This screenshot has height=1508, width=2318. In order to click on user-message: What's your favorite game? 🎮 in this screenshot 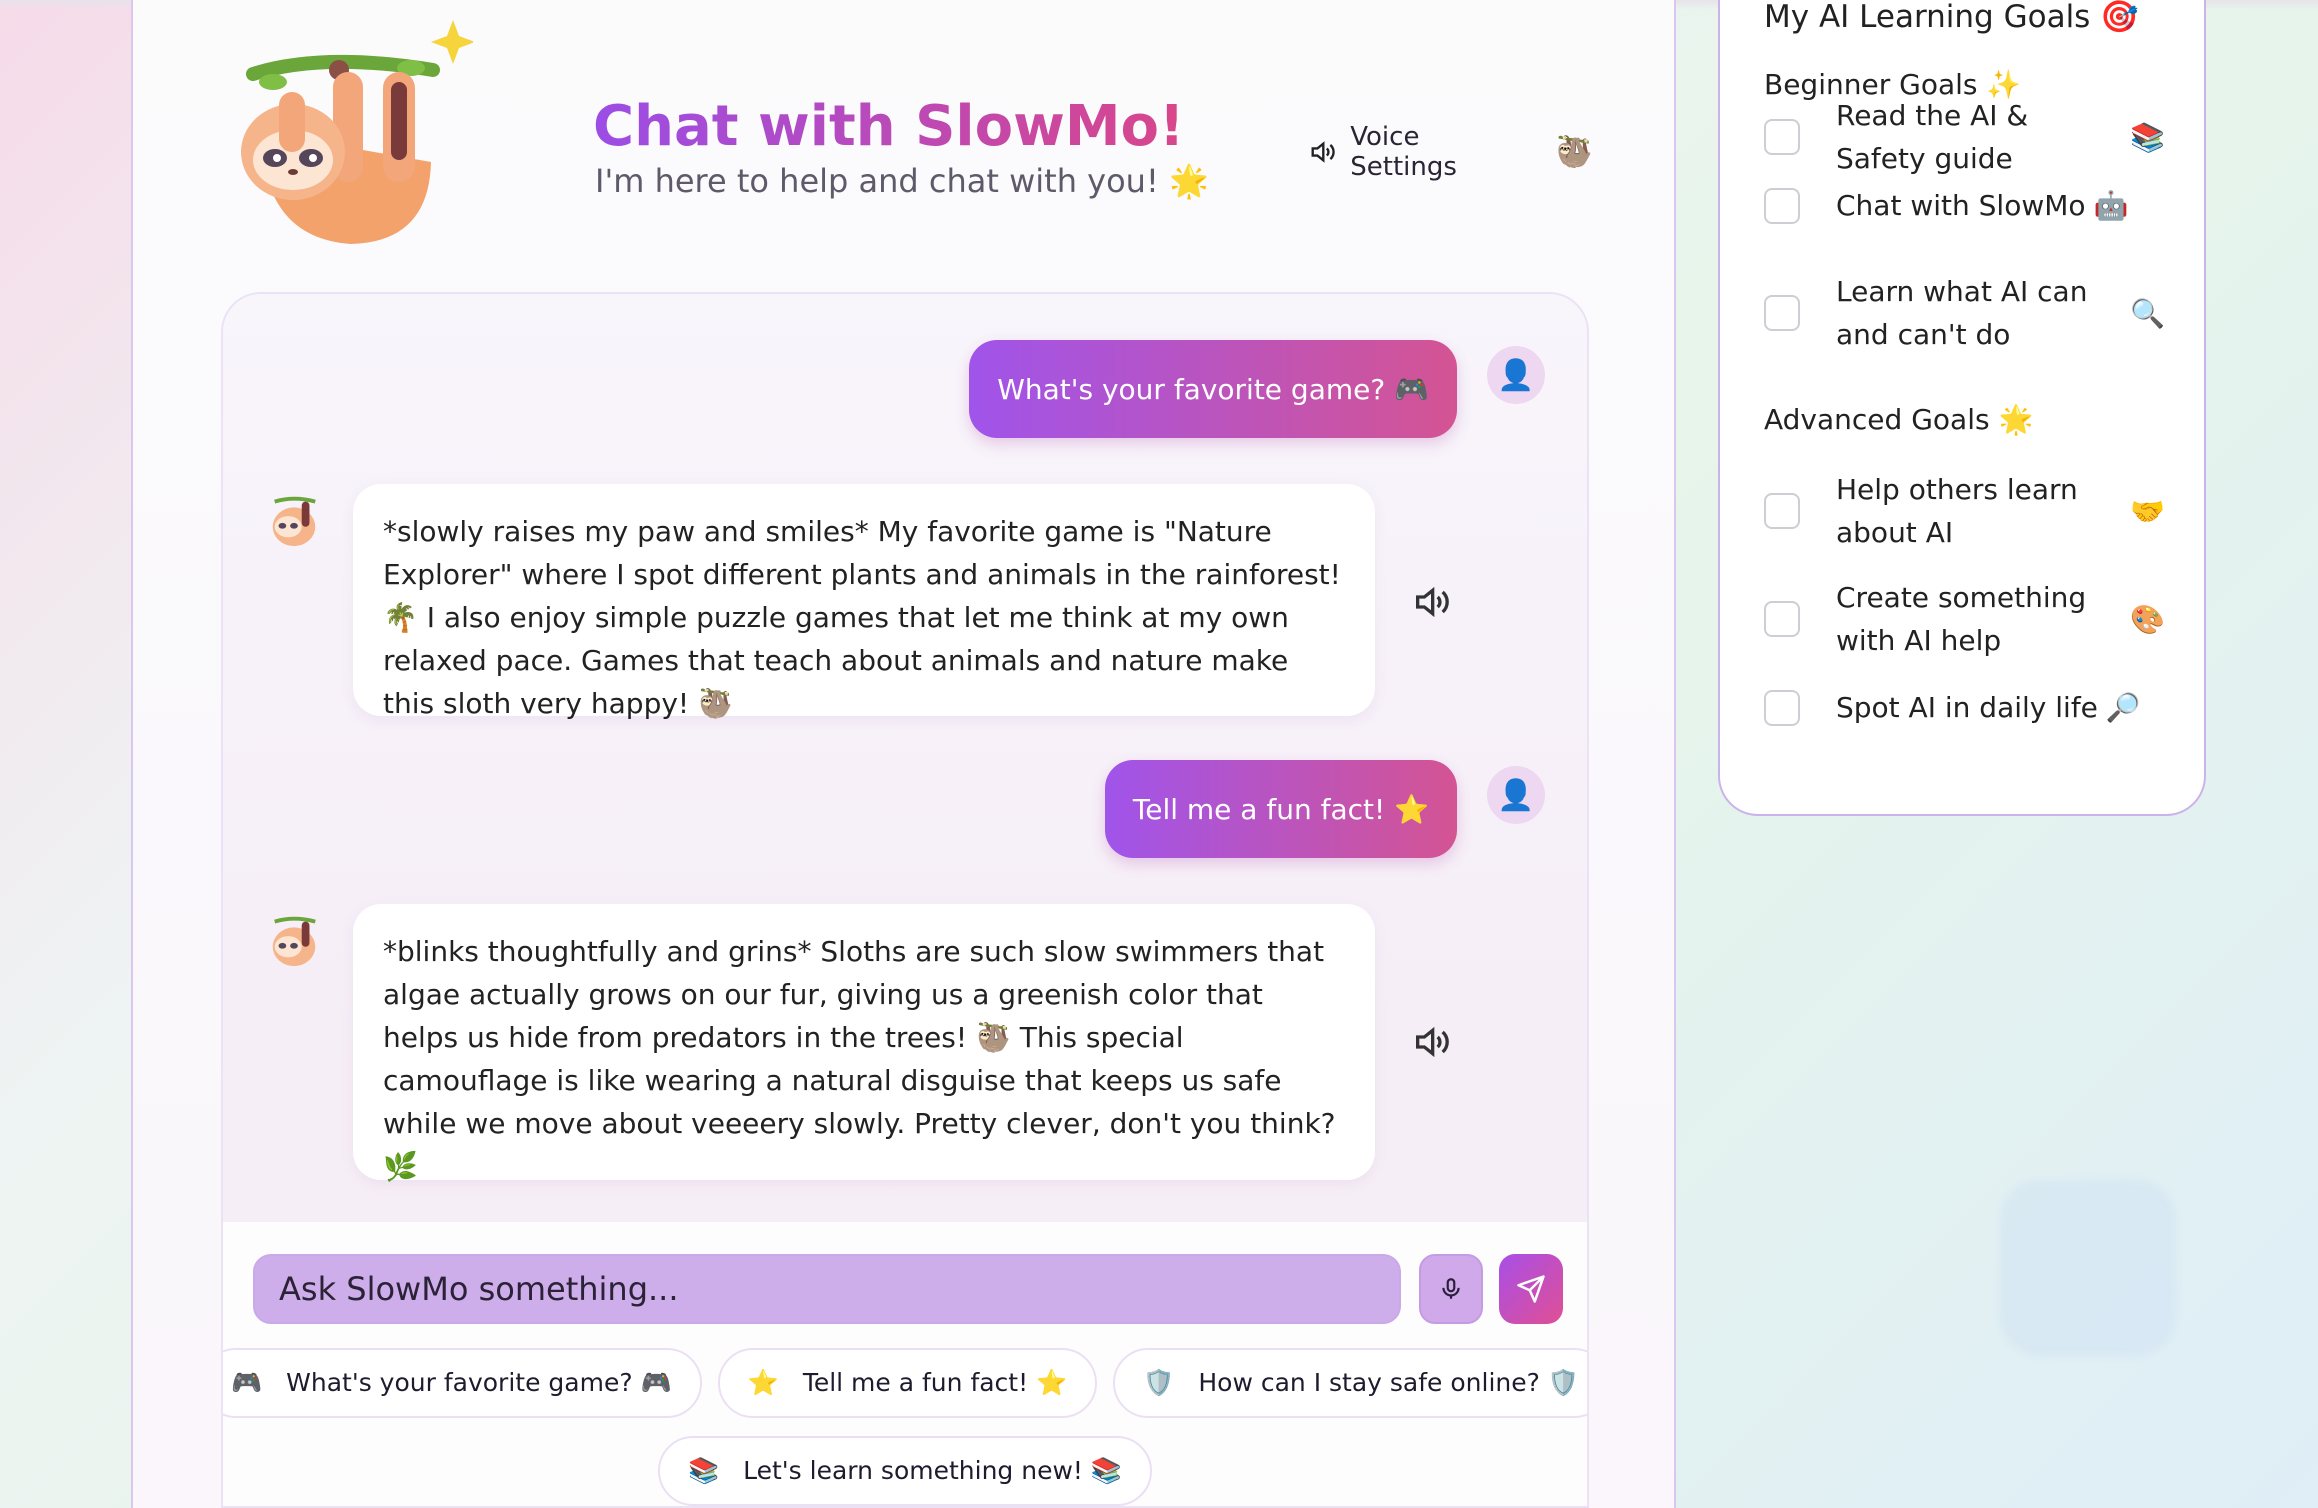, I will do `click(1213, 389)`.